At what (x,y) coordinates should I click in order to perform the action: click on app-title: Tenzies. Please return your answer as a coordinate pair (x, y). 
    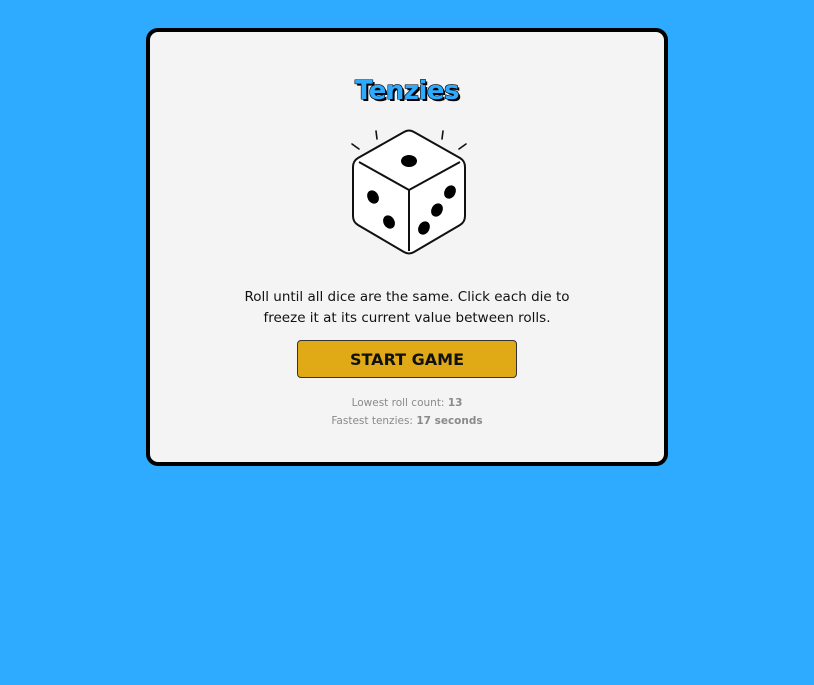
    Looking at the image, I should click on (407, 91).